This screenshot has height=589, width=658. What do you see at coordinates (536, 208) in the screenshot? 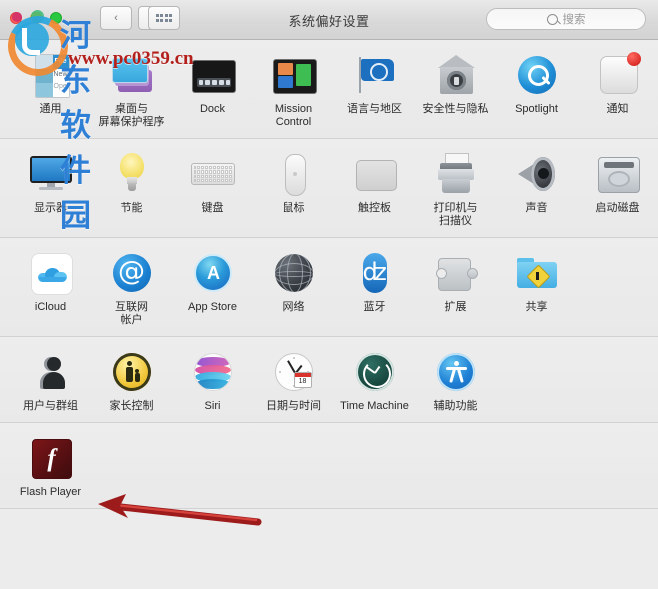
I see `pane-label: 声音` at bounding box center [536, 208].